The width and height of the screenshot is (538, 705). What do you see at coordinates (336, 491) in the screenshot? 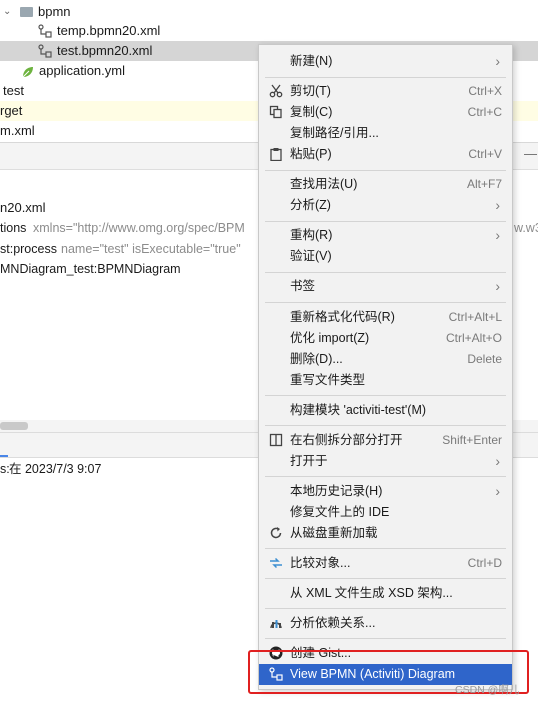
I see `menu-label: 本地历史记录(H)` at bounding box center [336, 491].